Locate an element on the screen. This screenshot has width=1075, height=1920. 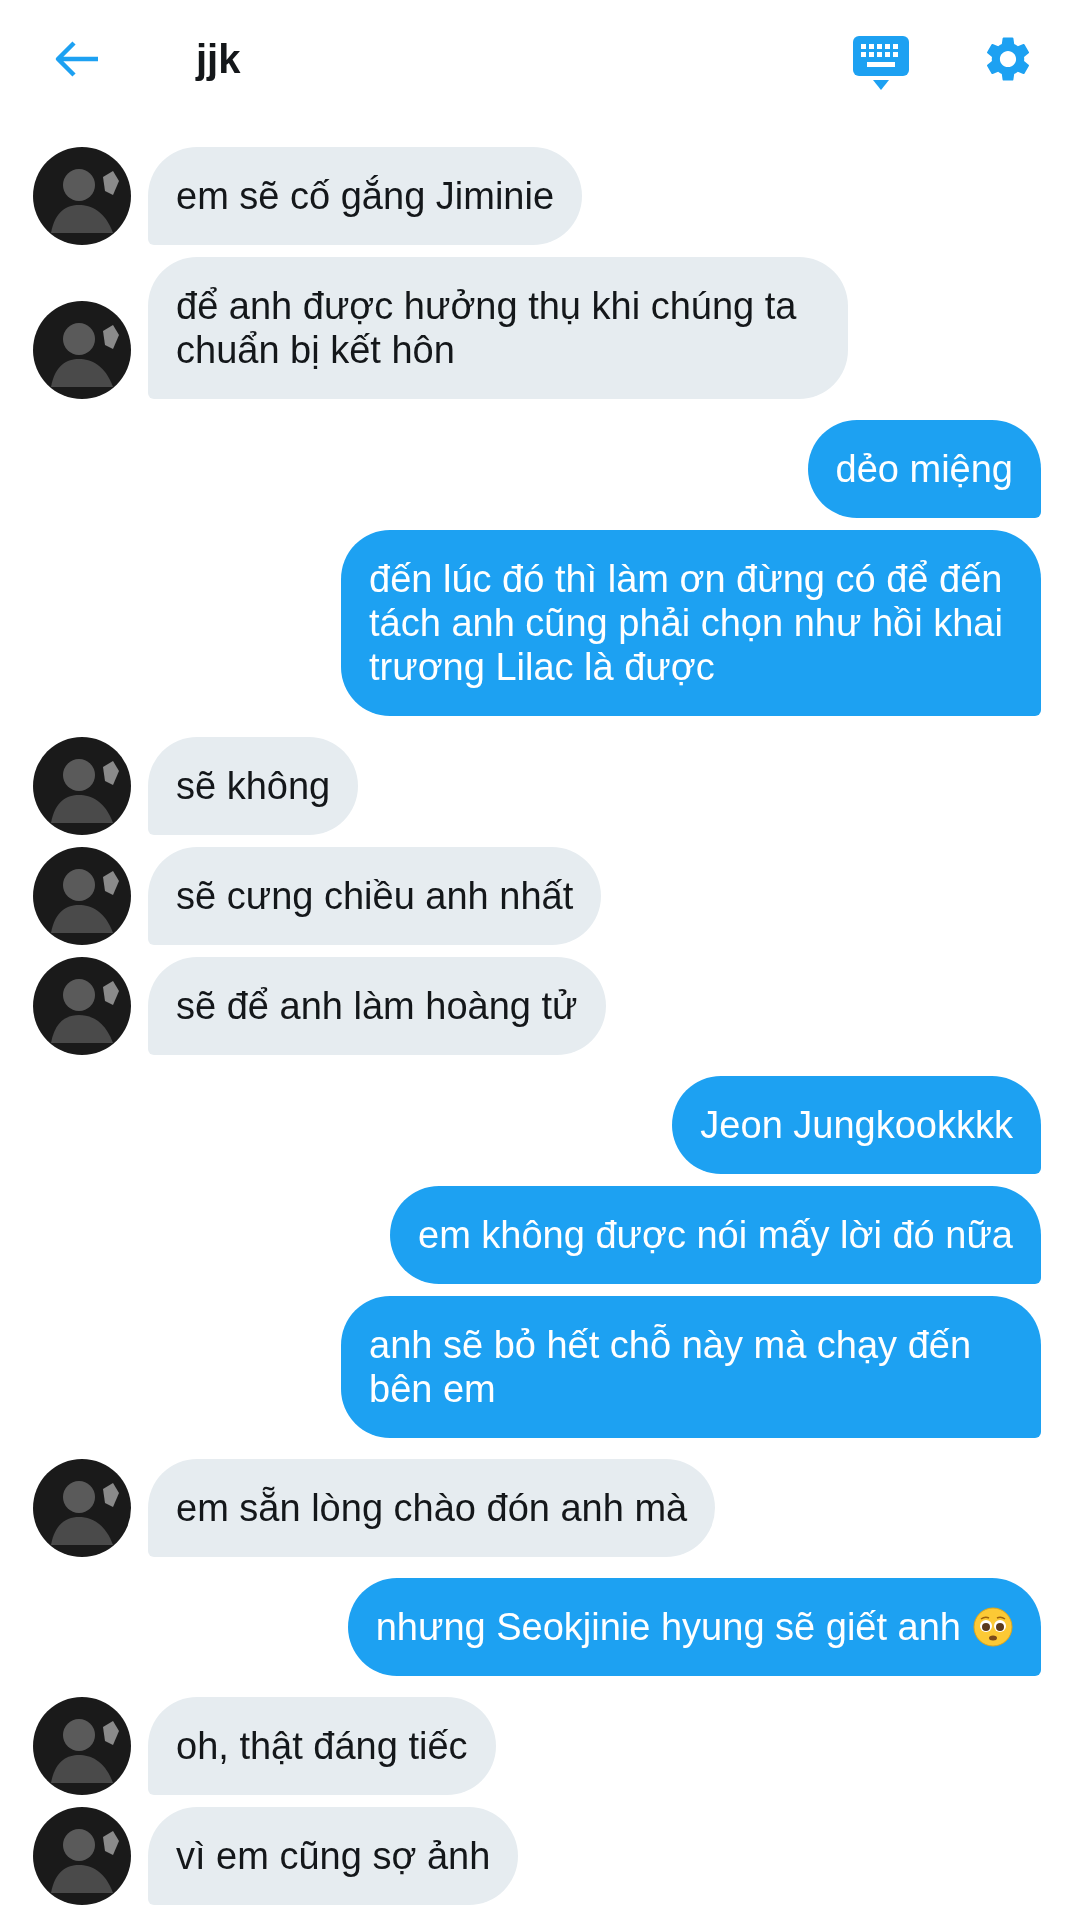
message-text: nhưng Seokjinie hyung sẽ giết anh is located at coordinates (668, 1627).